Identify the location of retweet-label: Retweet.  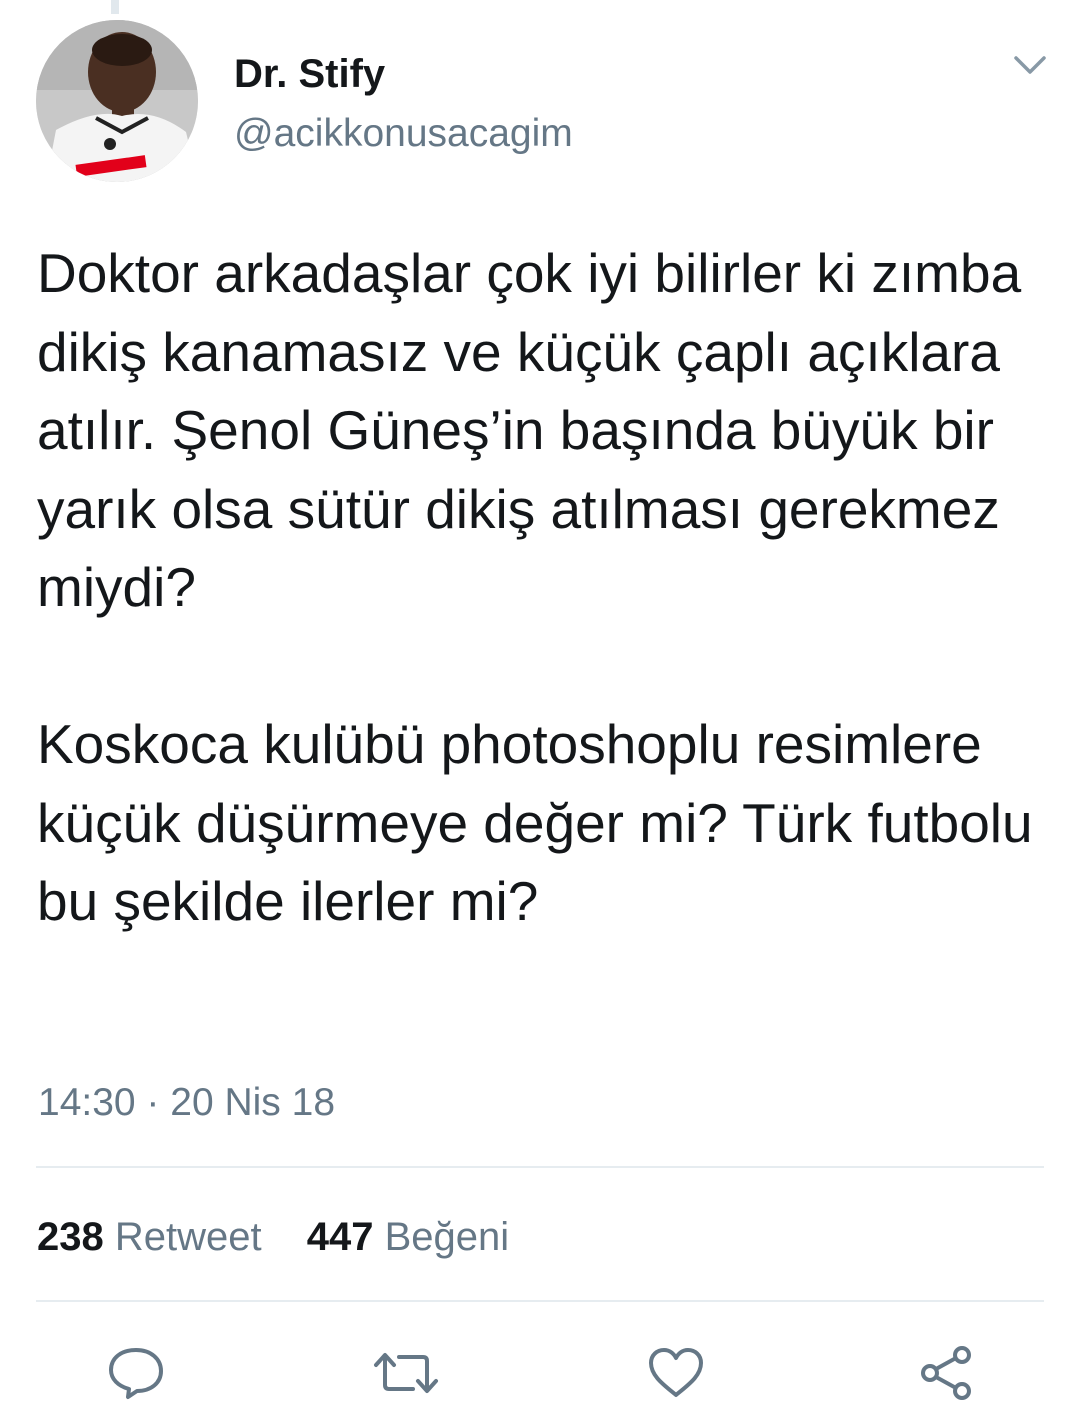
(188, 1237).